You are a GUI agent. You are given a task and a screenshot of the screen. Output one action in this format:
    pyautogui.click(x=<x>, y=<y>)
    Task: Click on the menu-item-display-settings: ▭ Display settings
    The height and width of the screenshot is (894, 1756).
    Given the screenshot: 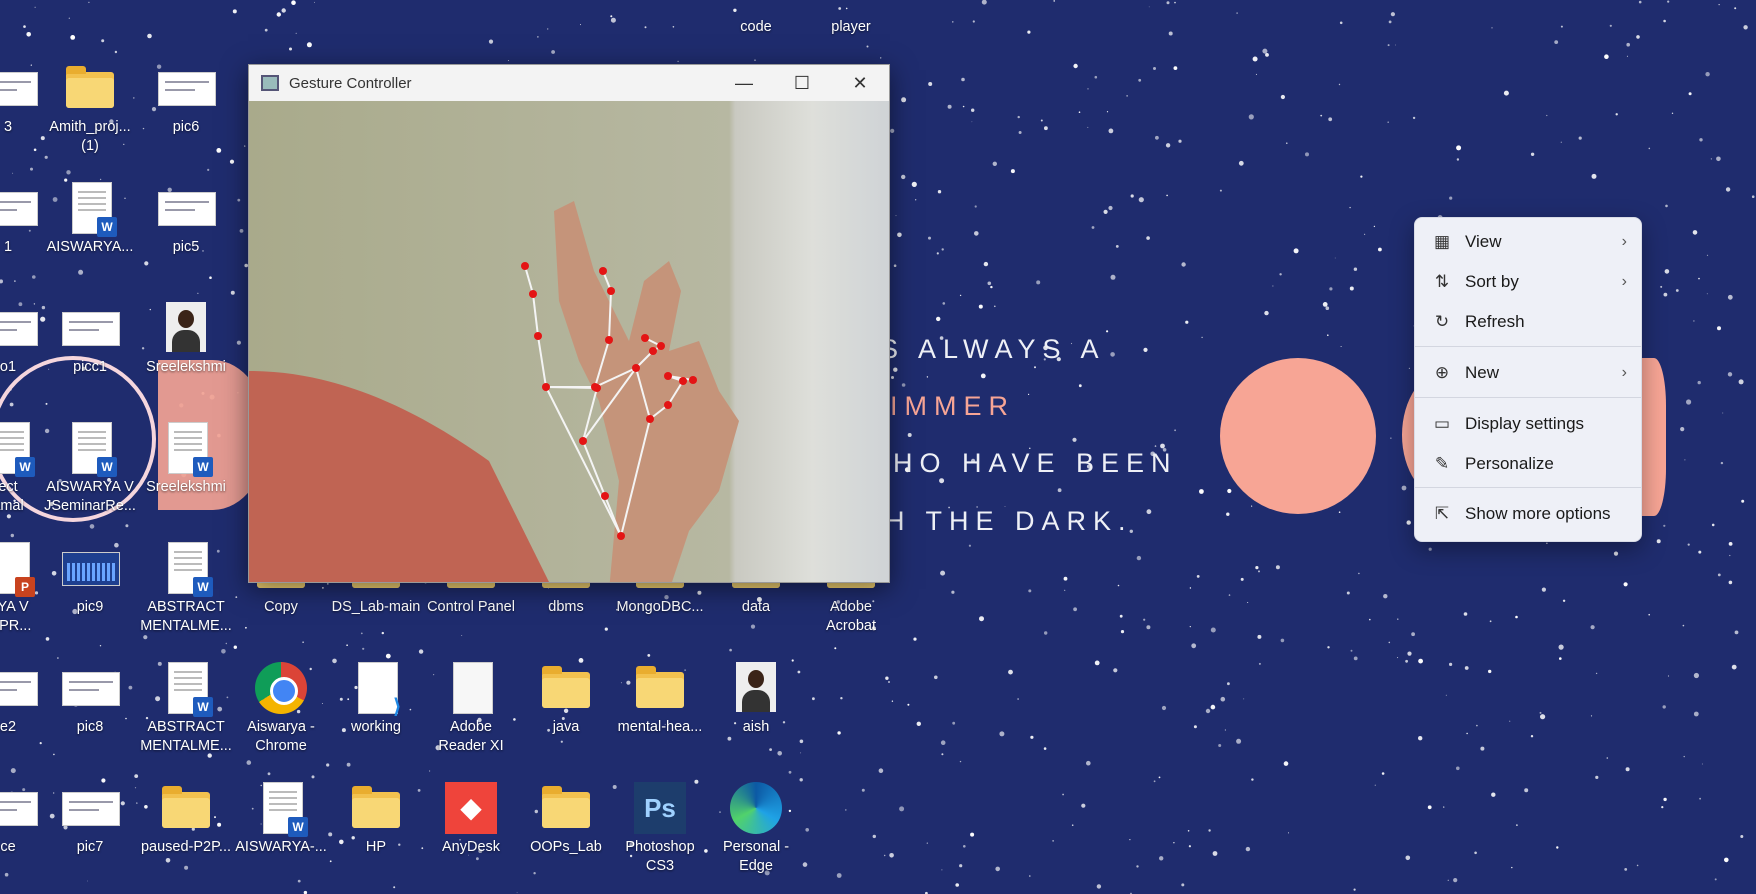 What is the action you would take?
    pyautogui.click(x=1528, y=424)
    